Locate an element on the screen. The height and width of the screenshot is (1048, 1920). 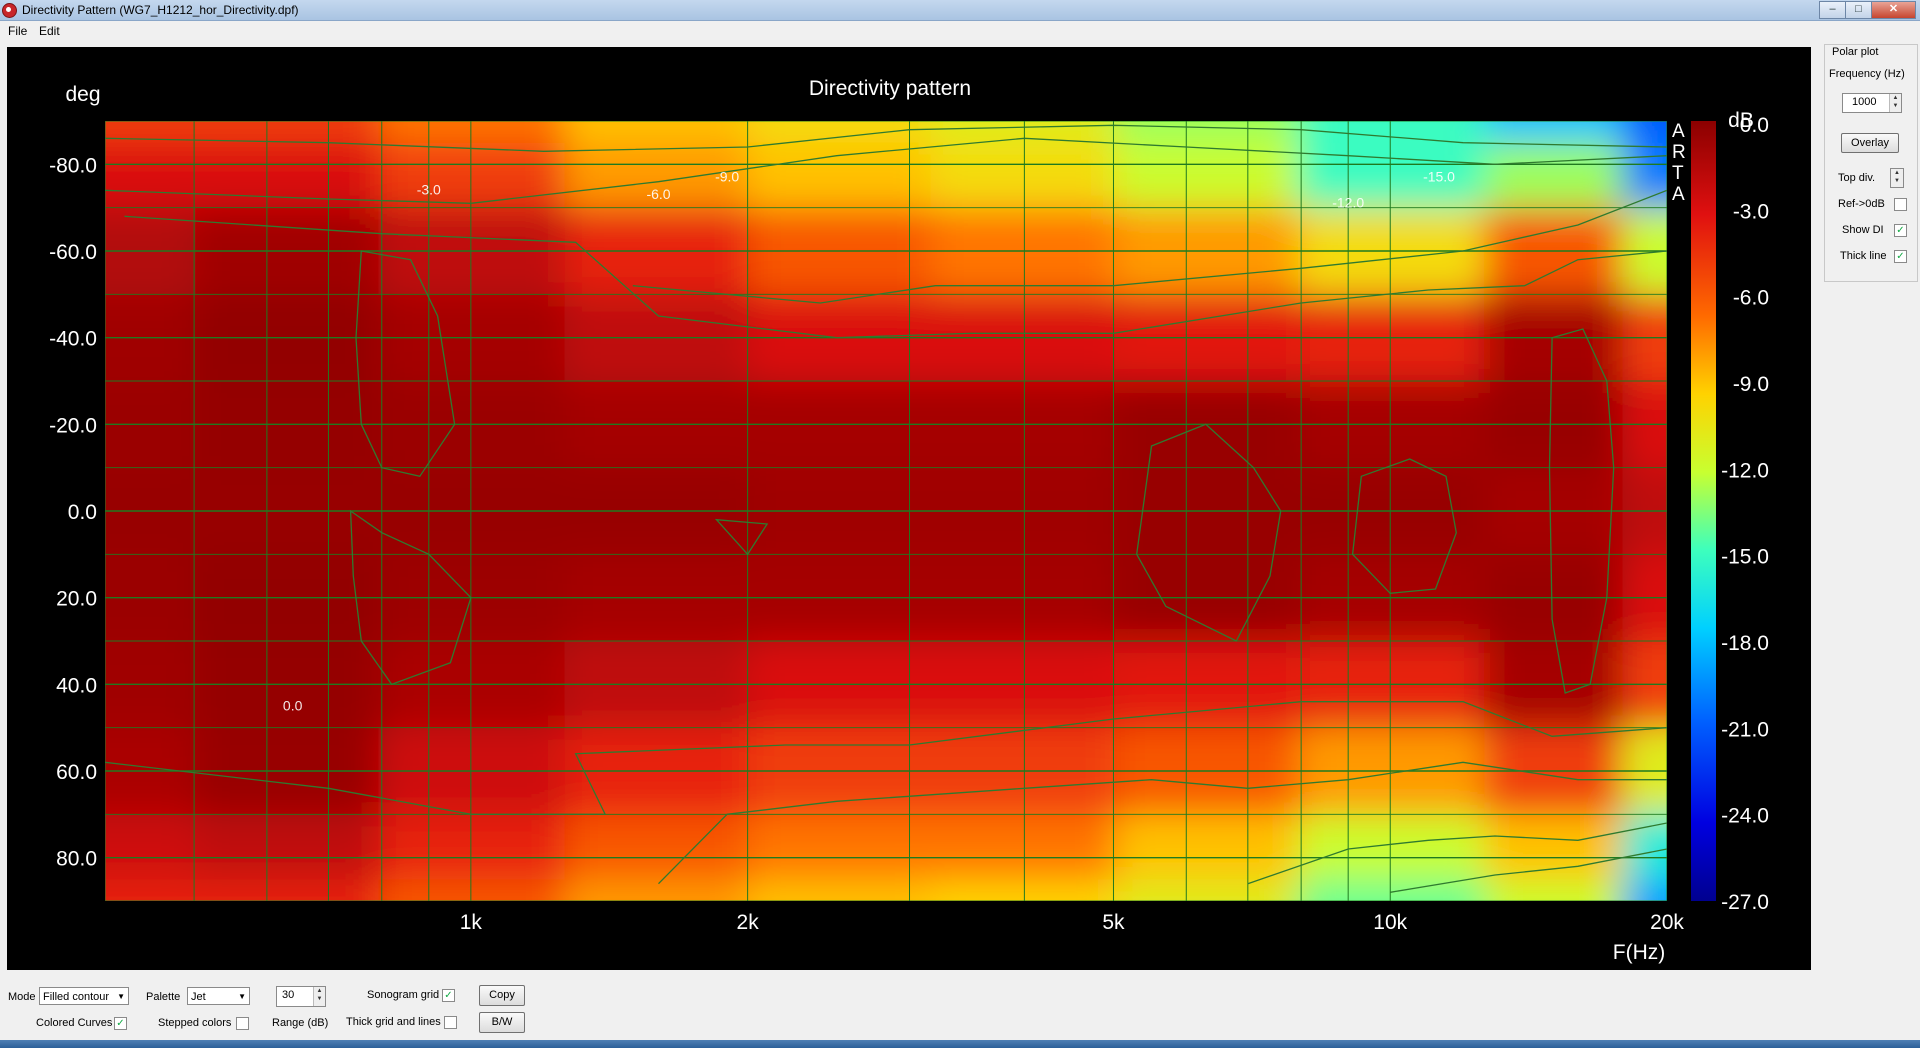
colorbar-tick-label: -15.0 is located at coordinates (1745, 557).